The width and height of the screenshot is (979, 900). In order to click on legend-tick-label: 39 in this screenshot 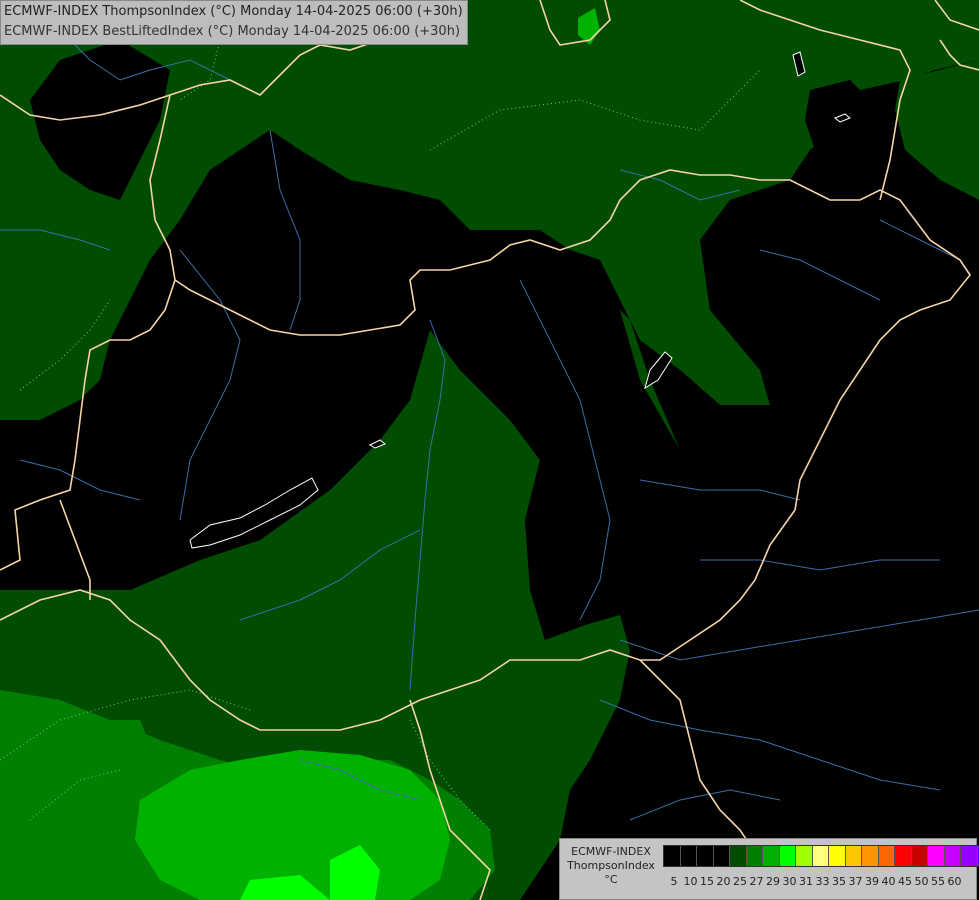, I will do `click(872, 881)`.